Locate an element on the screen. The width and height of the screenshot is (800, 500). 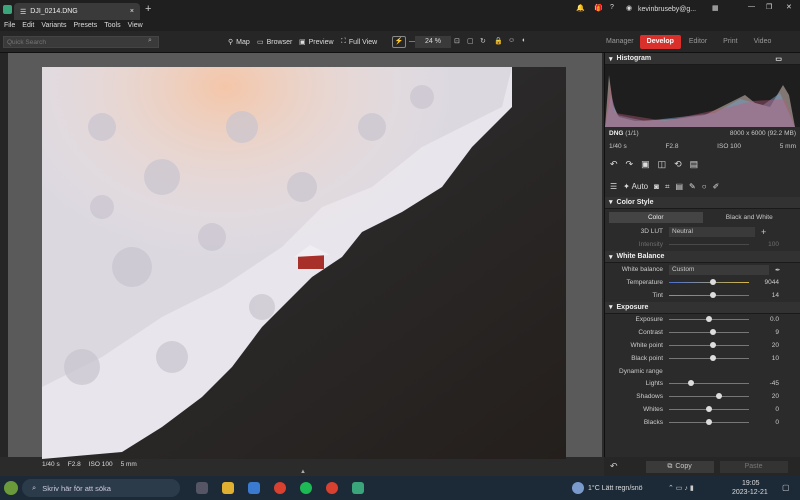
weather-icon is located at coordinates (578, 488).